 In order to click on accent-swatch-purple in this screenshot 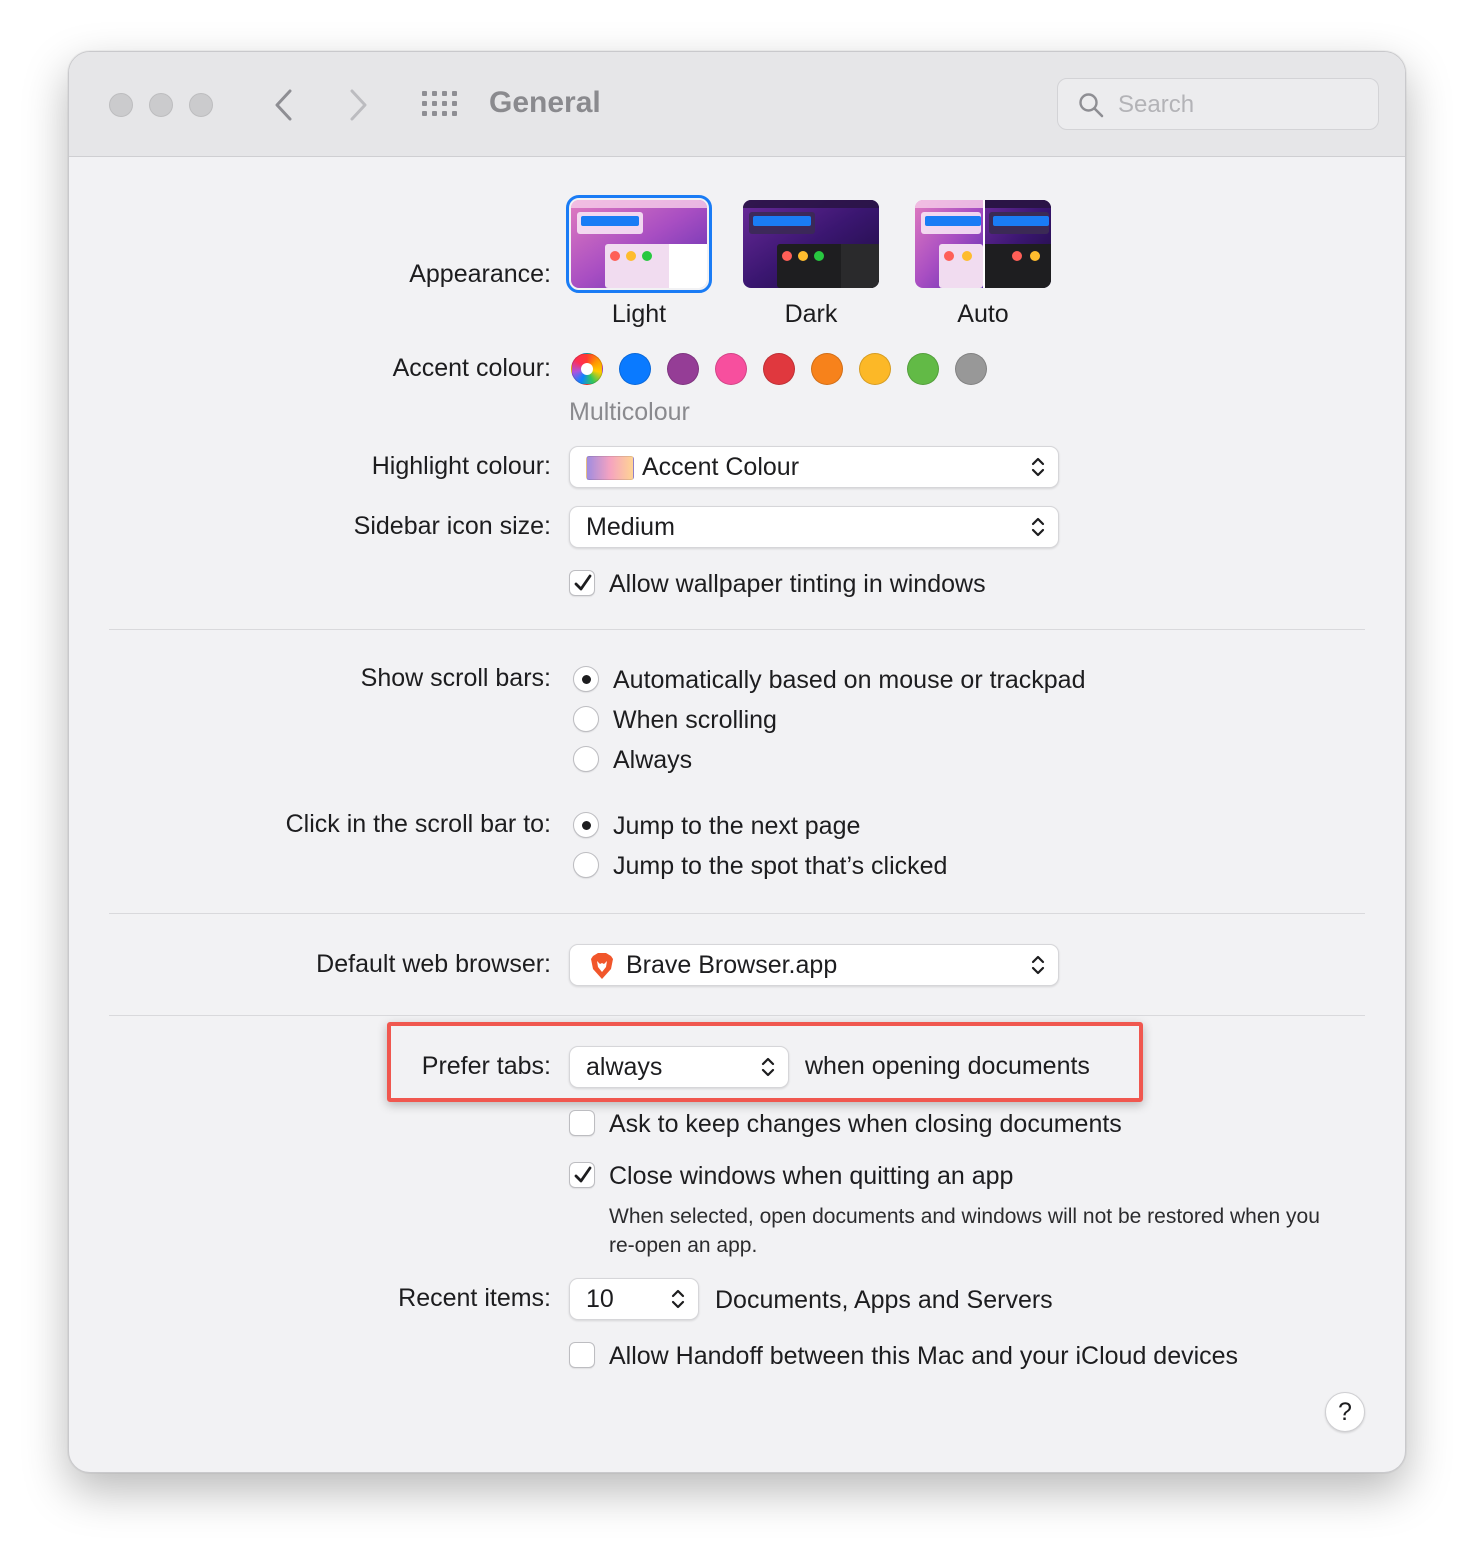, I will do `click(683, 369)`.